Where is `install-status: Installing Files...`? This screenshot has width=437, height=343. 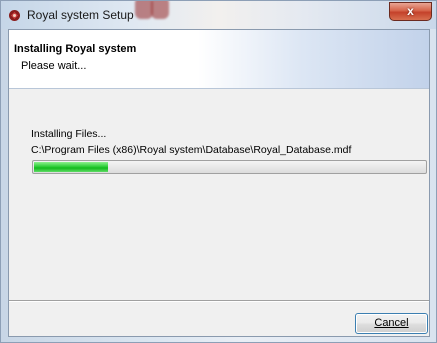 install-status: Installing Files... is located at coordinates (69, 134).